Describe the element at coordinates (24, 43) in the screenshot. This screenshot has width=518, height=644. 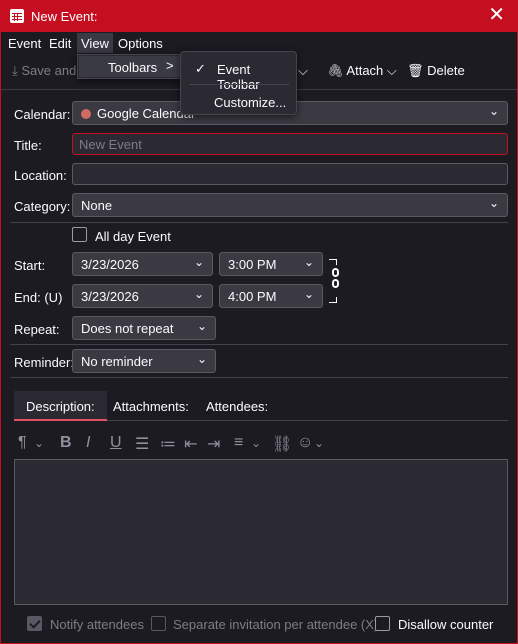
I see `menu-event: Event` at that location.